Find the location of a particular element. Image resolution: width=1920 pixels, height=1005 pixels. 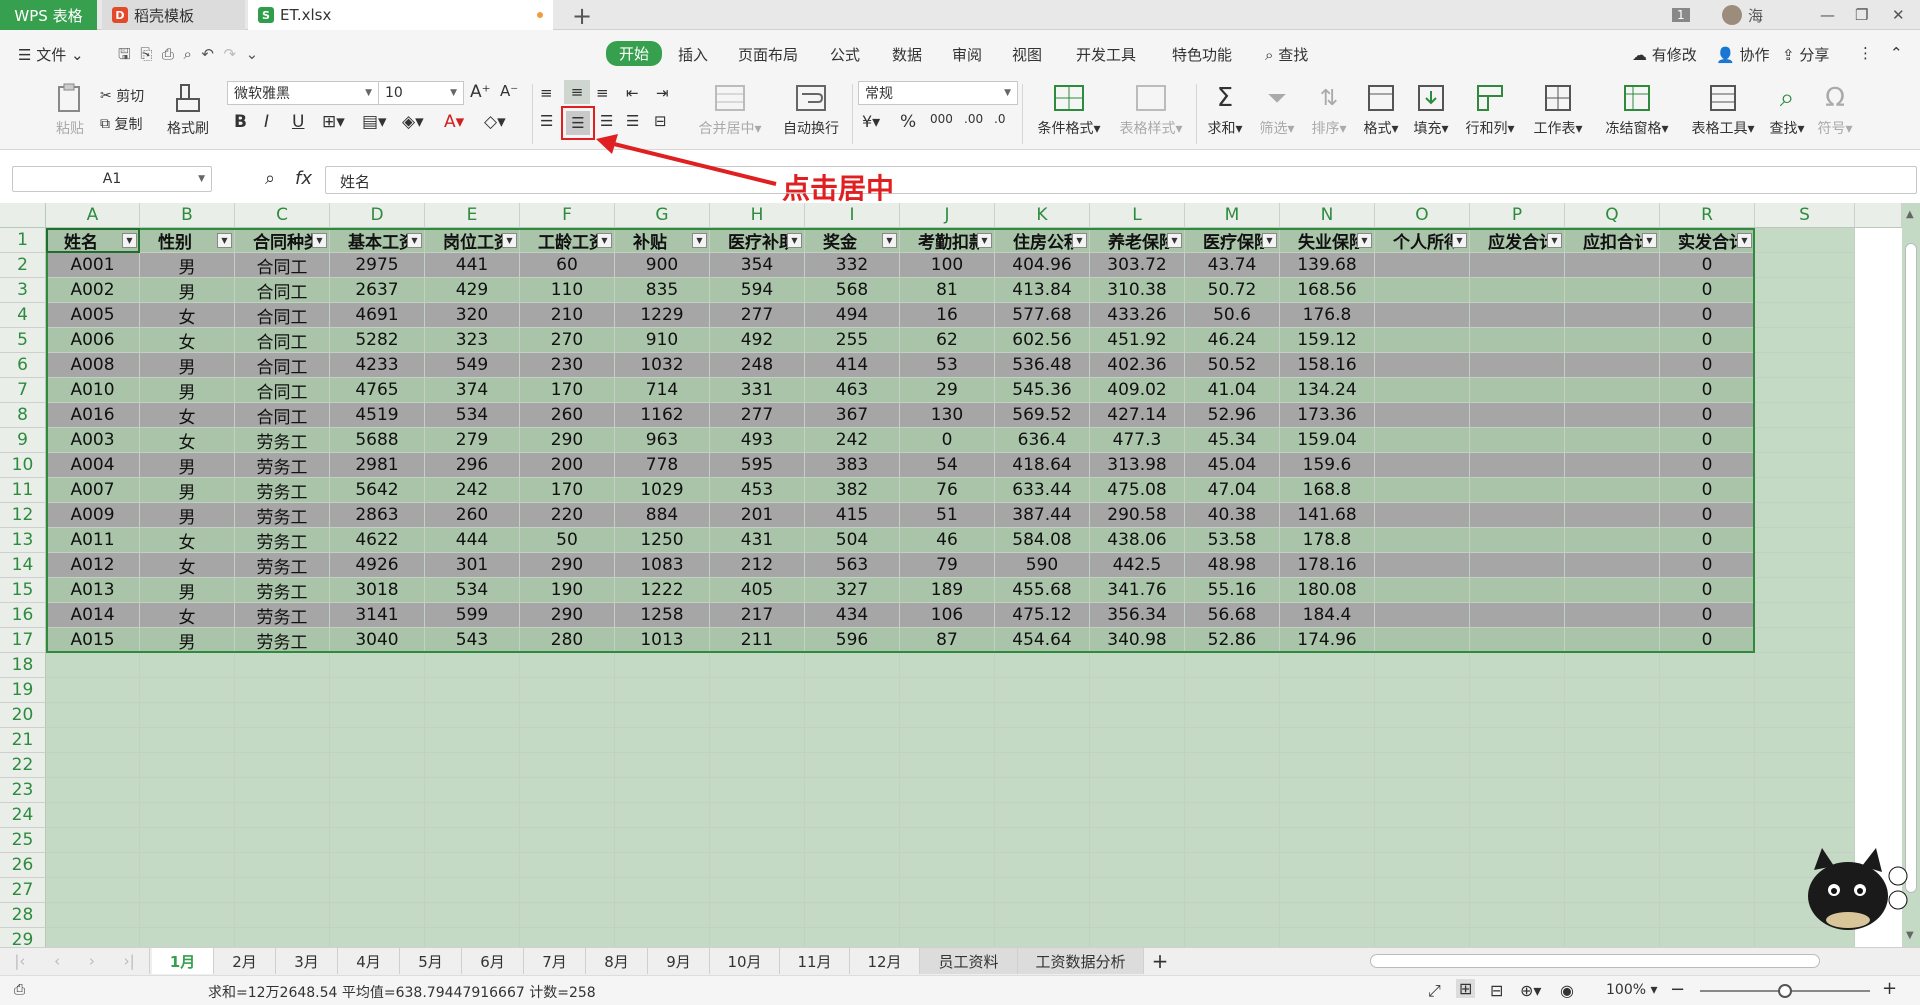

cell: 158.16 is located at coordinates (1327, 365).